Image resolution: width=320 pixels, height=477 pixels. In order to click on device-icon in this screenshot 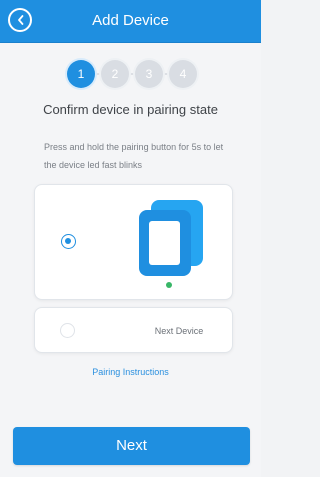, I will do `click(174, 243)`.